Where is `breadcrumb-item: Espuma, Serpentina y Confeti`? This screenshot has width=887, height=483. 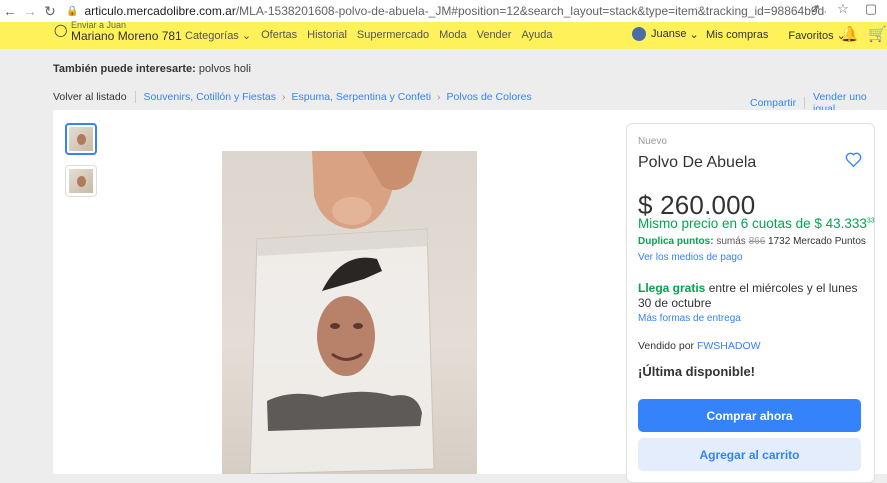
breadcrumb-item: Espuma, Serpentina y Confeti is located at coordinates (362, 97).